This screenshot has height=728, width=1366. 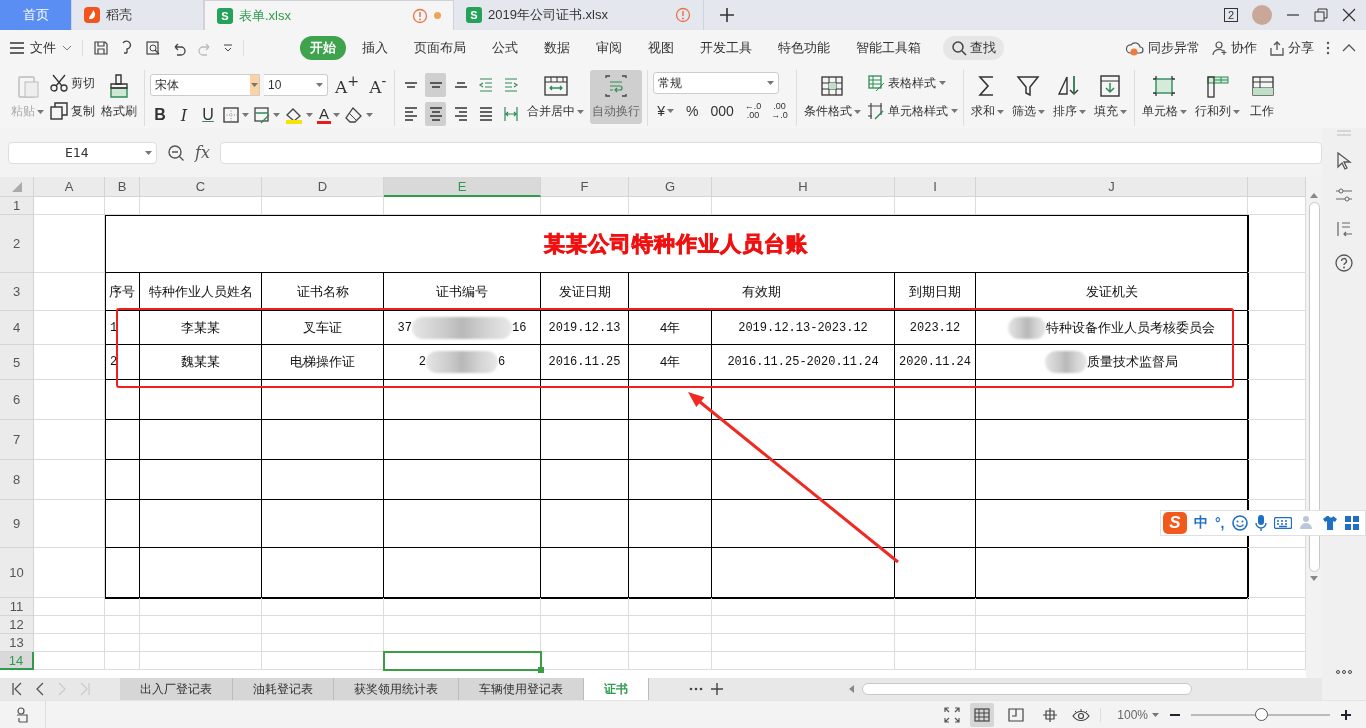 I want to click on table-cell: 2 6, so click(x=462, y=362).